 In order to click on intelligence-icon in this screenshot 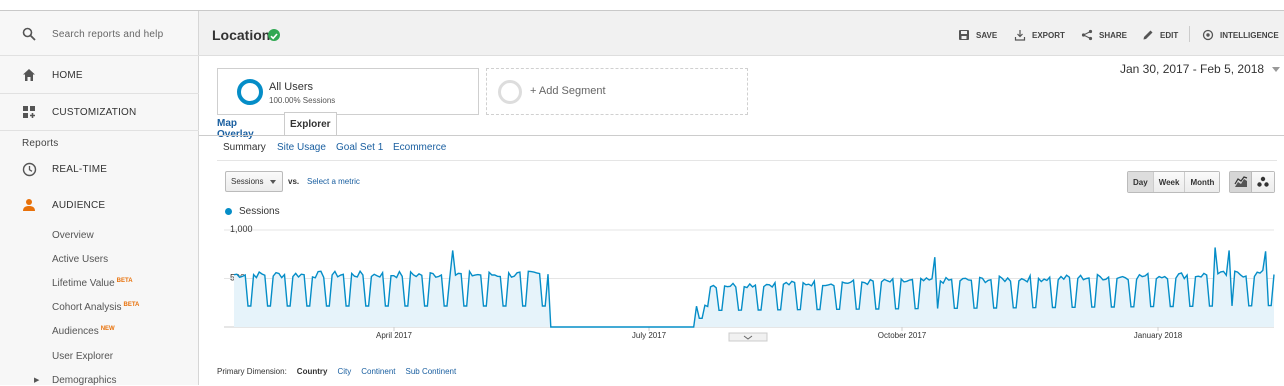, I will do `click(1208, 35)`.